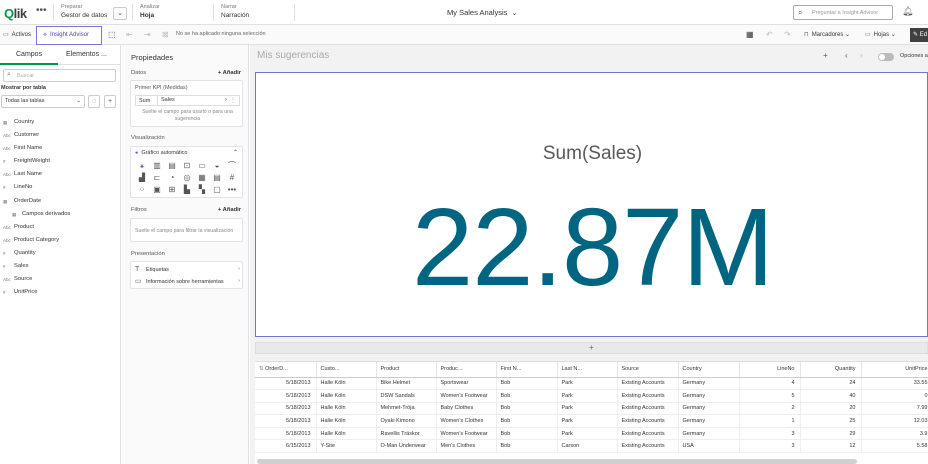 This screenshot has width=928, height=464. What do you see at coordinates (60, 187) in the screenshot?
I see `field-item: # LineNo` at bounding box center [60, 187].